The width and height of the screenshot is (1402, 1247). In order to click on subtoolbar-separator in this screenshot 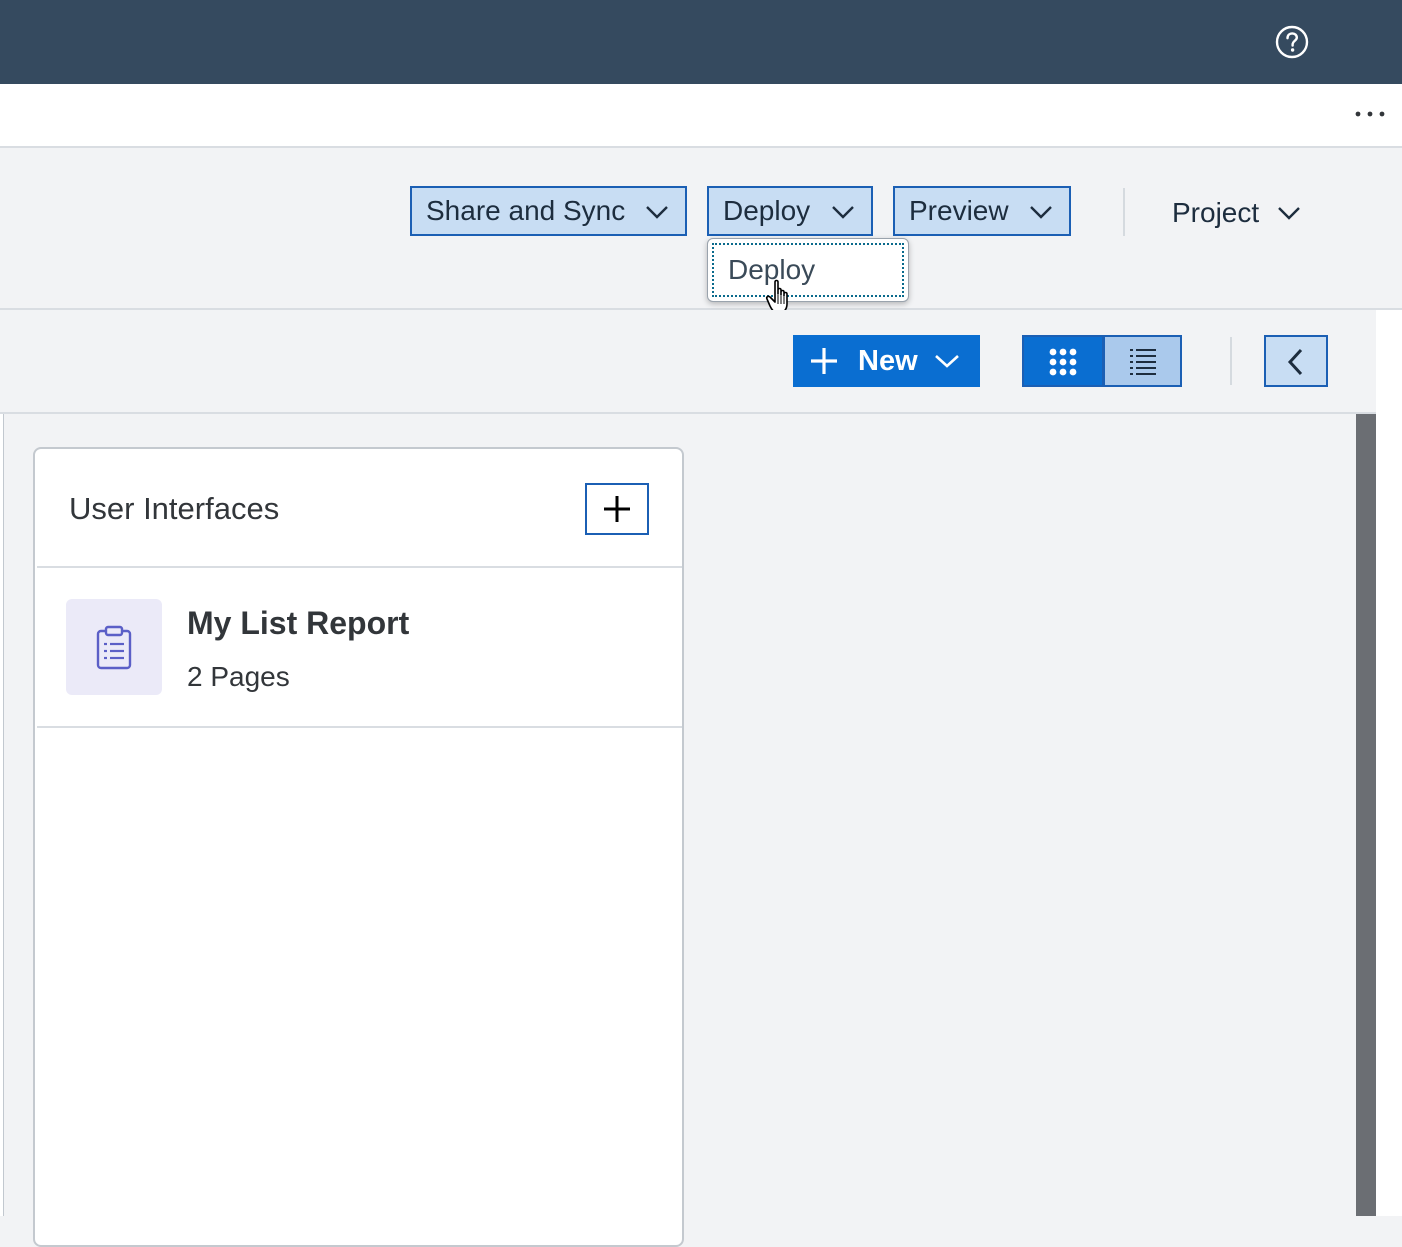, I will do `click(1231, 361)`.